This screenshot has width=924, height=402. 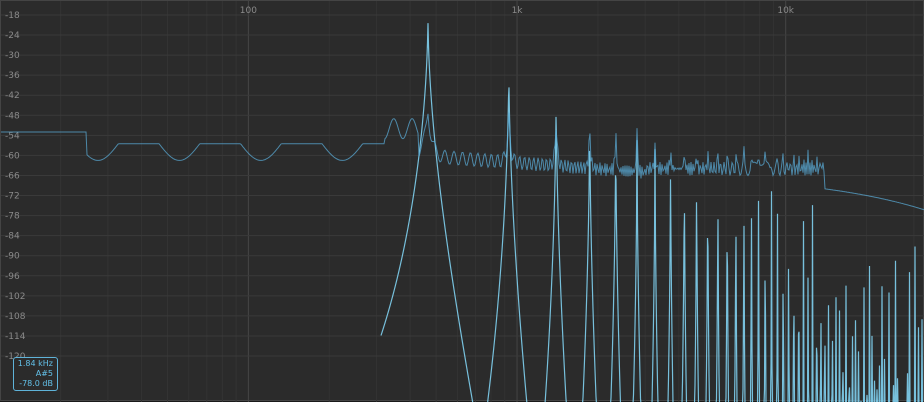 What do you see at coordinates (12, 176) in the screenshot?
I see `y-tick-label: -66` at bounding box center [12, 176].